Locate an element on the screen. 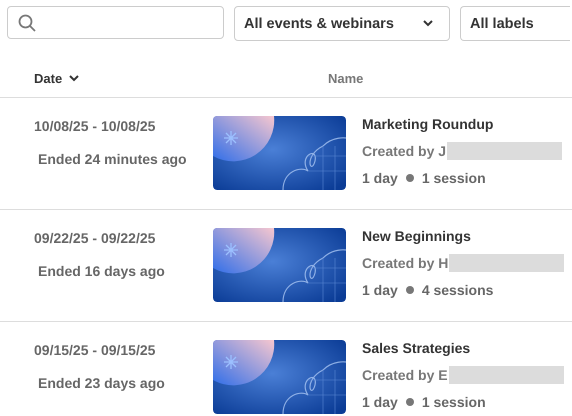 This screenshot has height=416, width=572. column-header: Name is located at coordinates (346, 78).